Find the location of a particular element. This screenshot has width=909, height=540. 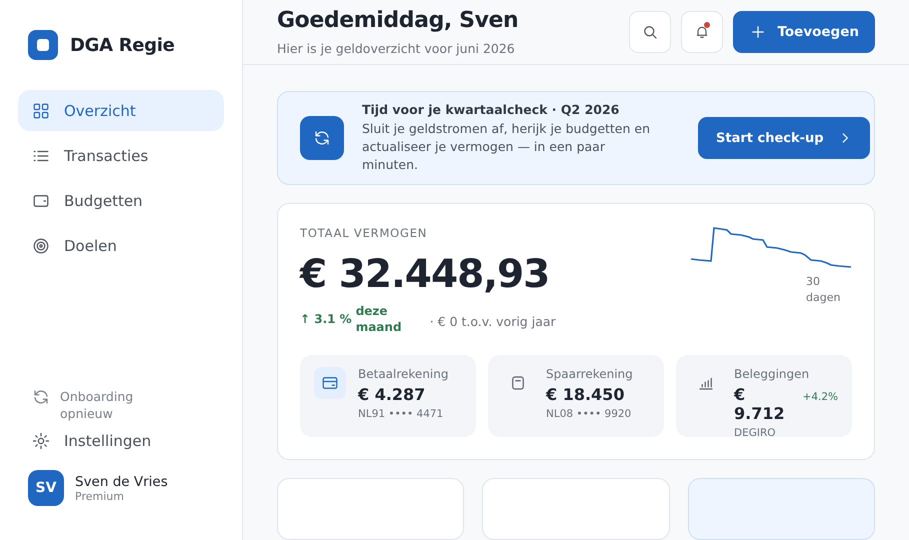

banner-title: Tijd voor je kwartaalcheck · Q2 2026 is located at coordinates (491, 109).